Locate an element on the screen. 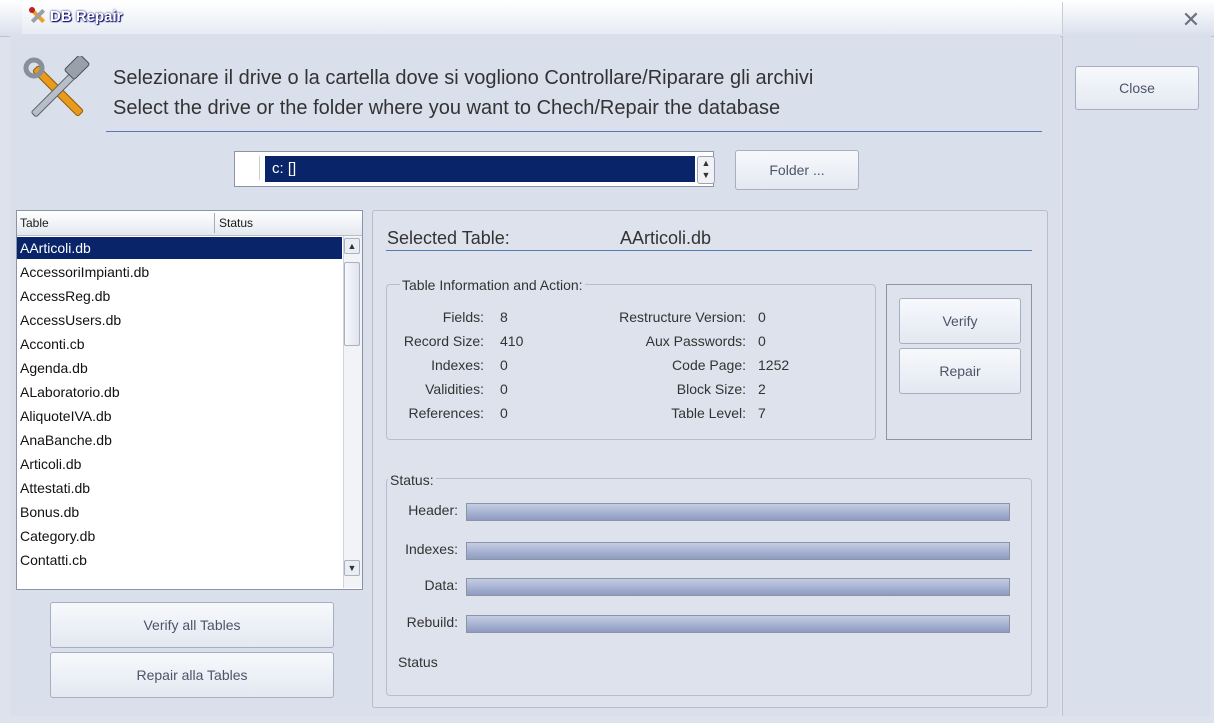 This screenshot has width=1214, height=723. progress-bar-header is located at coordinates (738, 512).